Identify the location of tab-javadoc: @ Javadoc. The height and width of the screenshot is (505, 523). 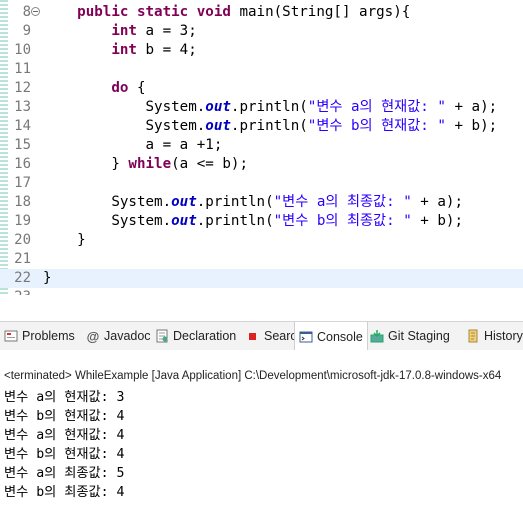
(118, 336).